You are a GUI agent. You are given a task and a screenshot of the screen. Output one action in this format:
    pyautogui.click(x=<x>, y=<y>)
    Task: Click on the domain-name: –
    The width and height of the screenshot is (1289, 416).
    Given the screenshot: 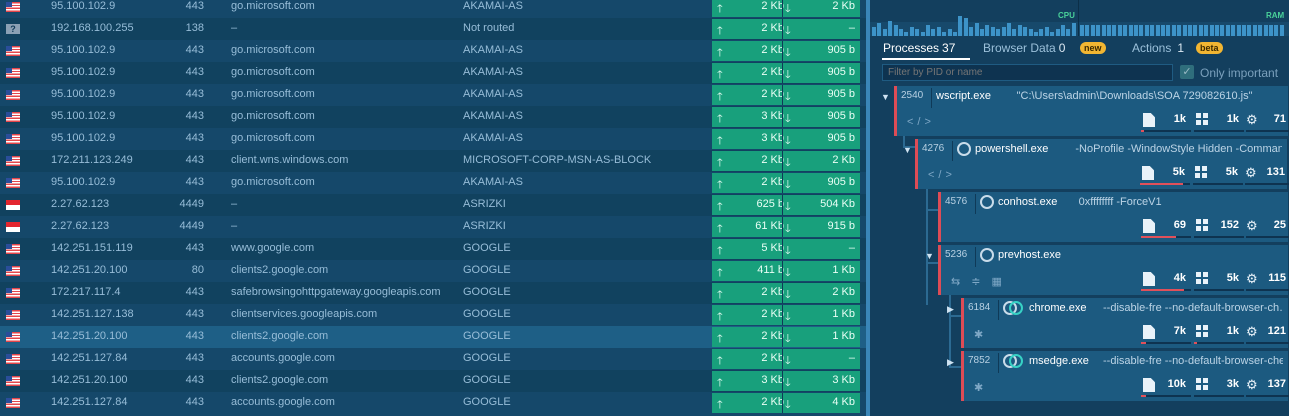 What is the action you would take?
    pyautogui.click(x=234, y=226)
    